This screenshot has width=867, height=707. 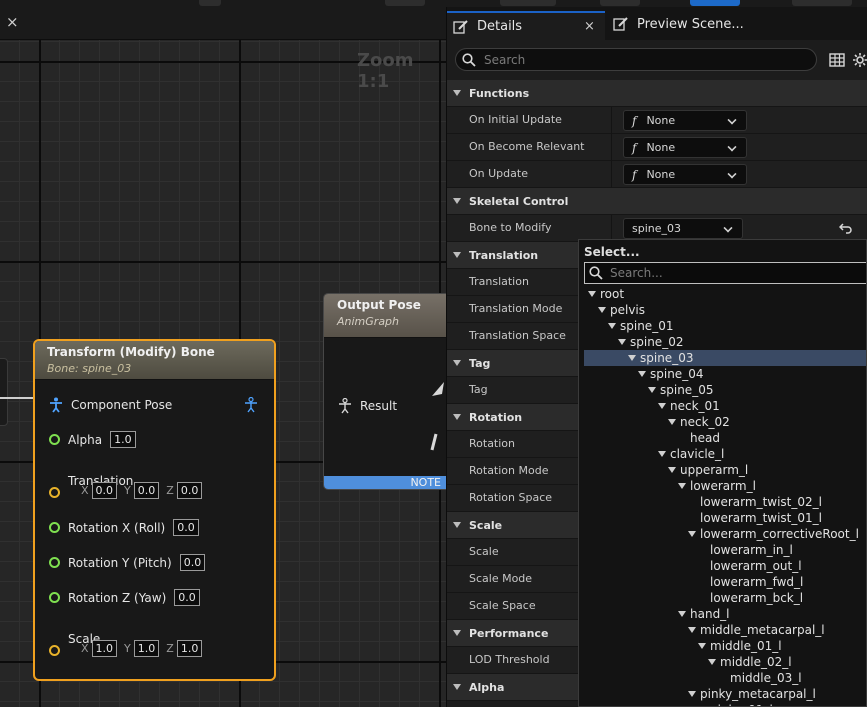 What do you see at coordinates (725, 454) in the screenshot?
I see `bone-tree-item: clavicle_l` at bounding box center [725, 454].